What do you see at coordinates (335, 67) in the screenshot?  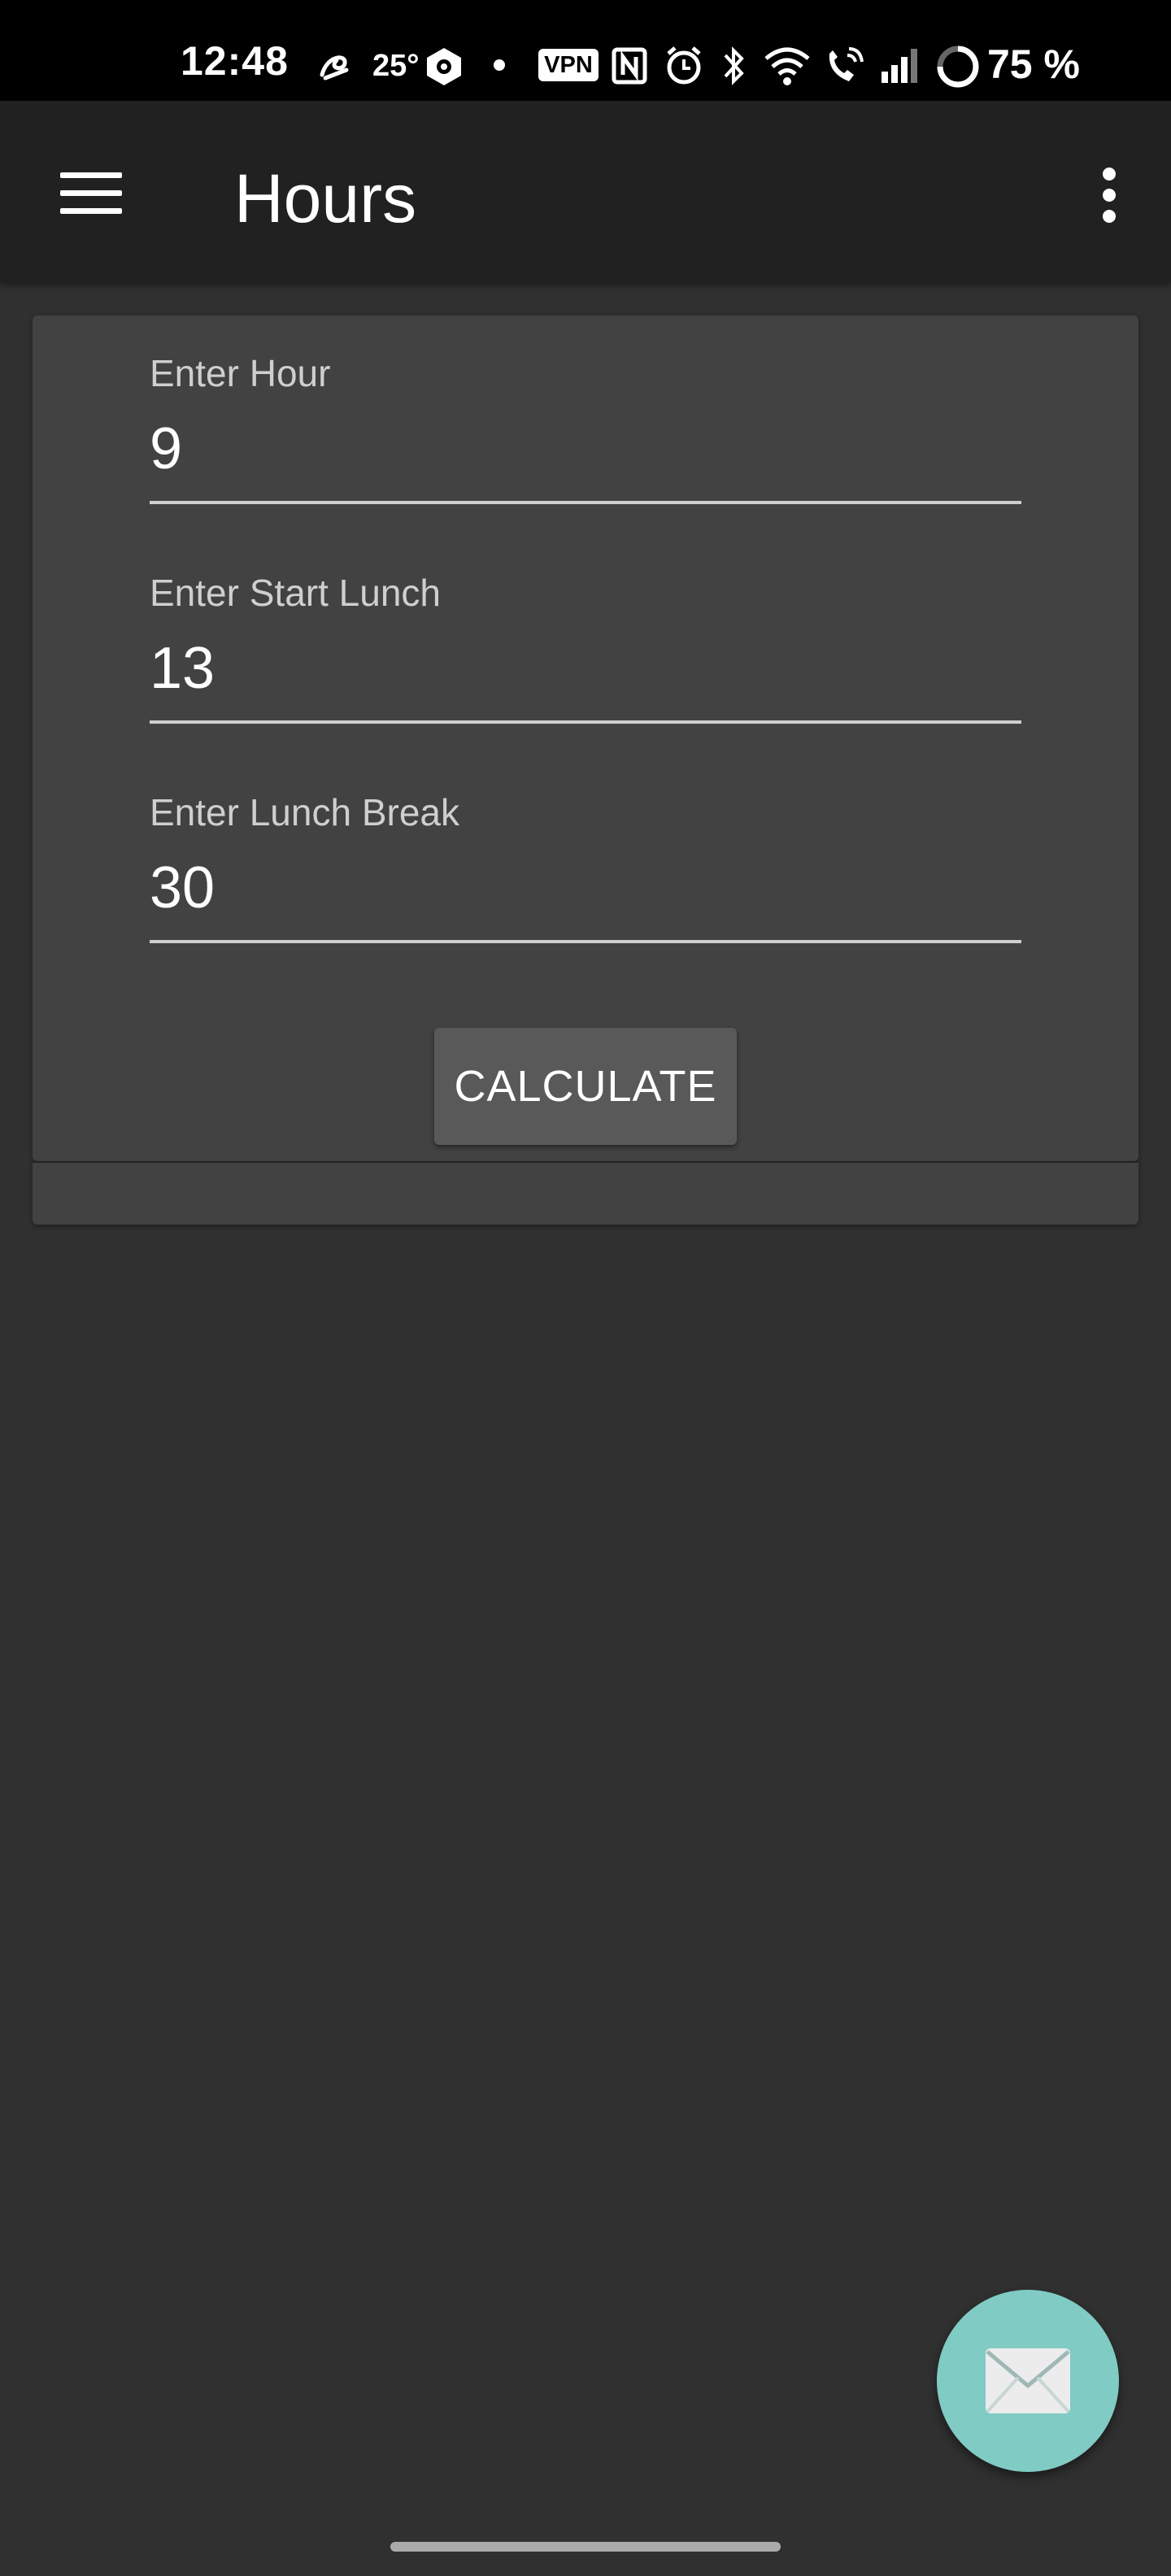 I see `thread-icon` at bounding box center [335, 67].